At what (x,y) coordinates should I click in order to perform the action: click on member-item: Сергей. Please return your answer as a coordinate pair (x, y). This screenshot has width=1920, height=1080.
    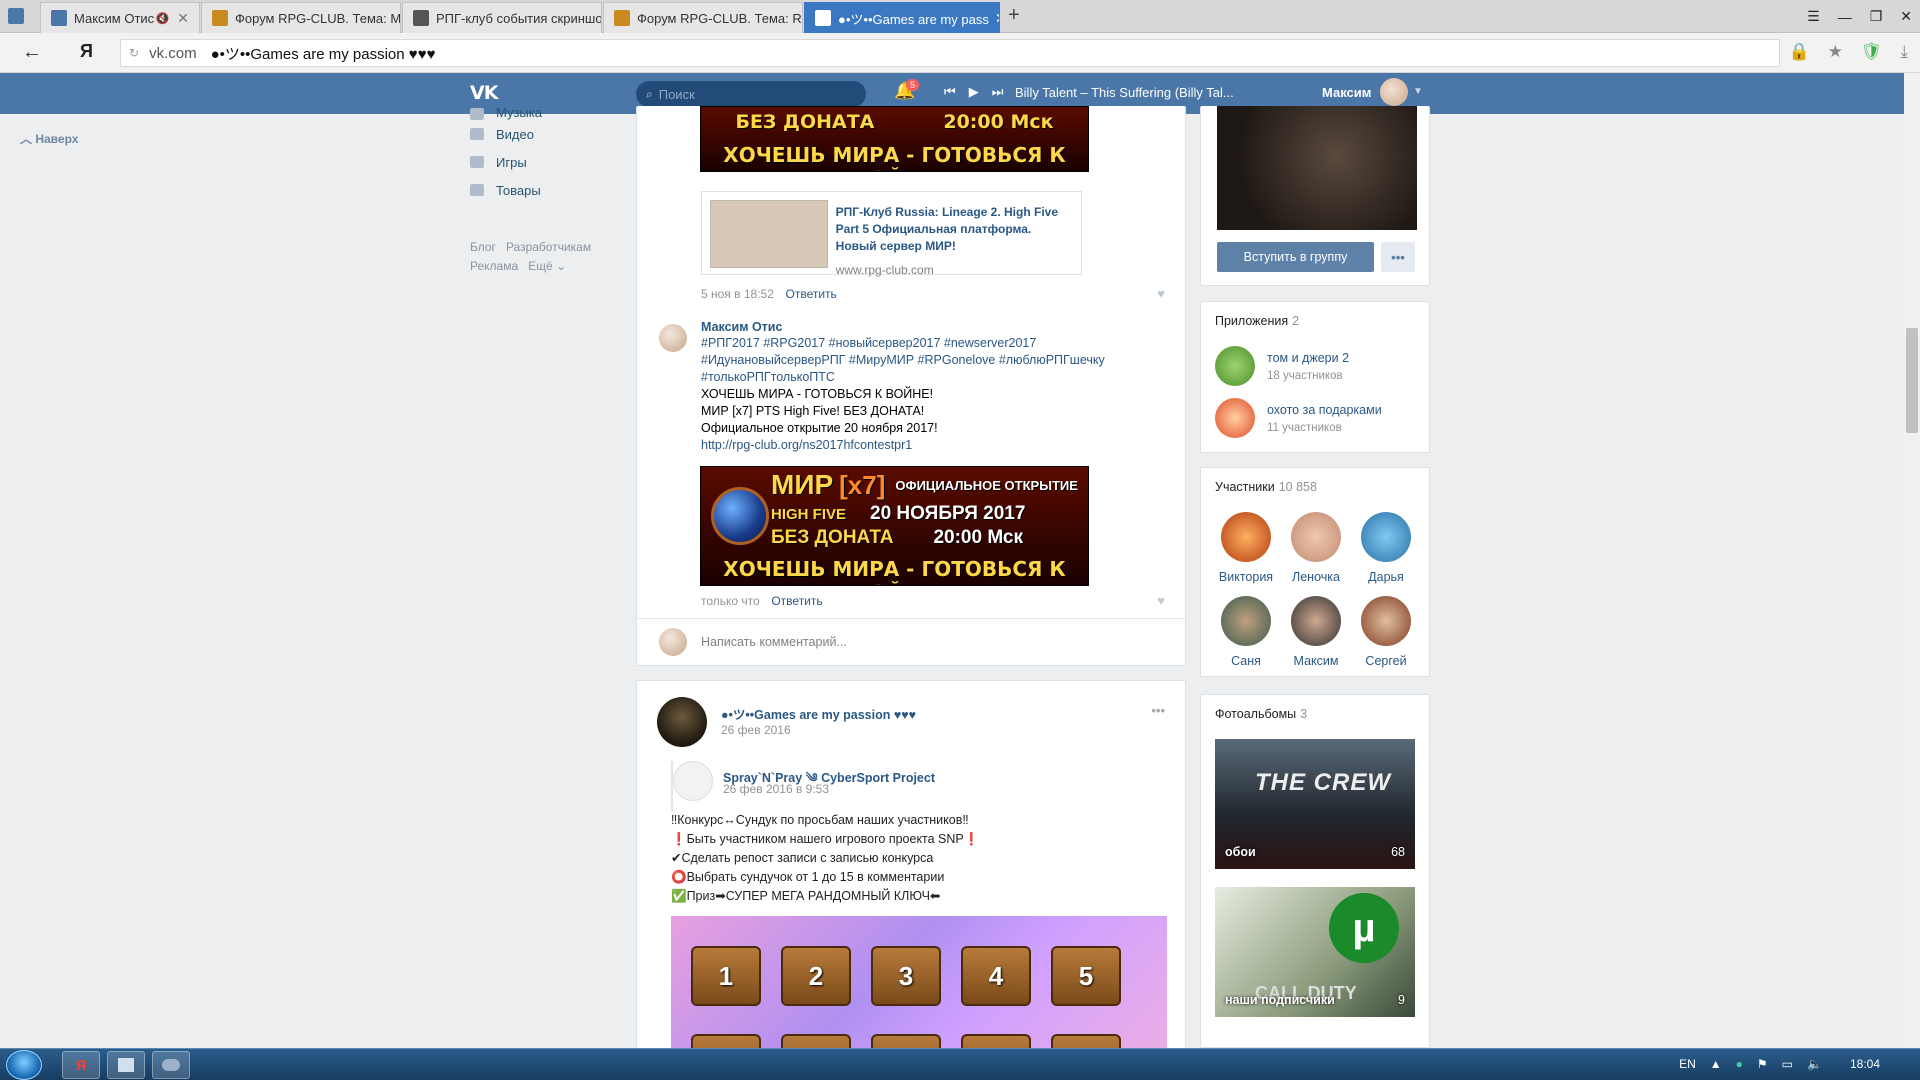
    Looking at the image, I should click on (1386, 632).